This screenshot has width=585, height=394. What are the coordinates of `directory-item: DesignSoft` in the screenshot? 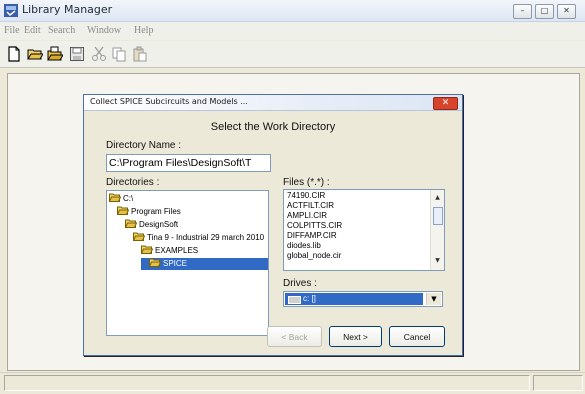 It's located at (151, 225).